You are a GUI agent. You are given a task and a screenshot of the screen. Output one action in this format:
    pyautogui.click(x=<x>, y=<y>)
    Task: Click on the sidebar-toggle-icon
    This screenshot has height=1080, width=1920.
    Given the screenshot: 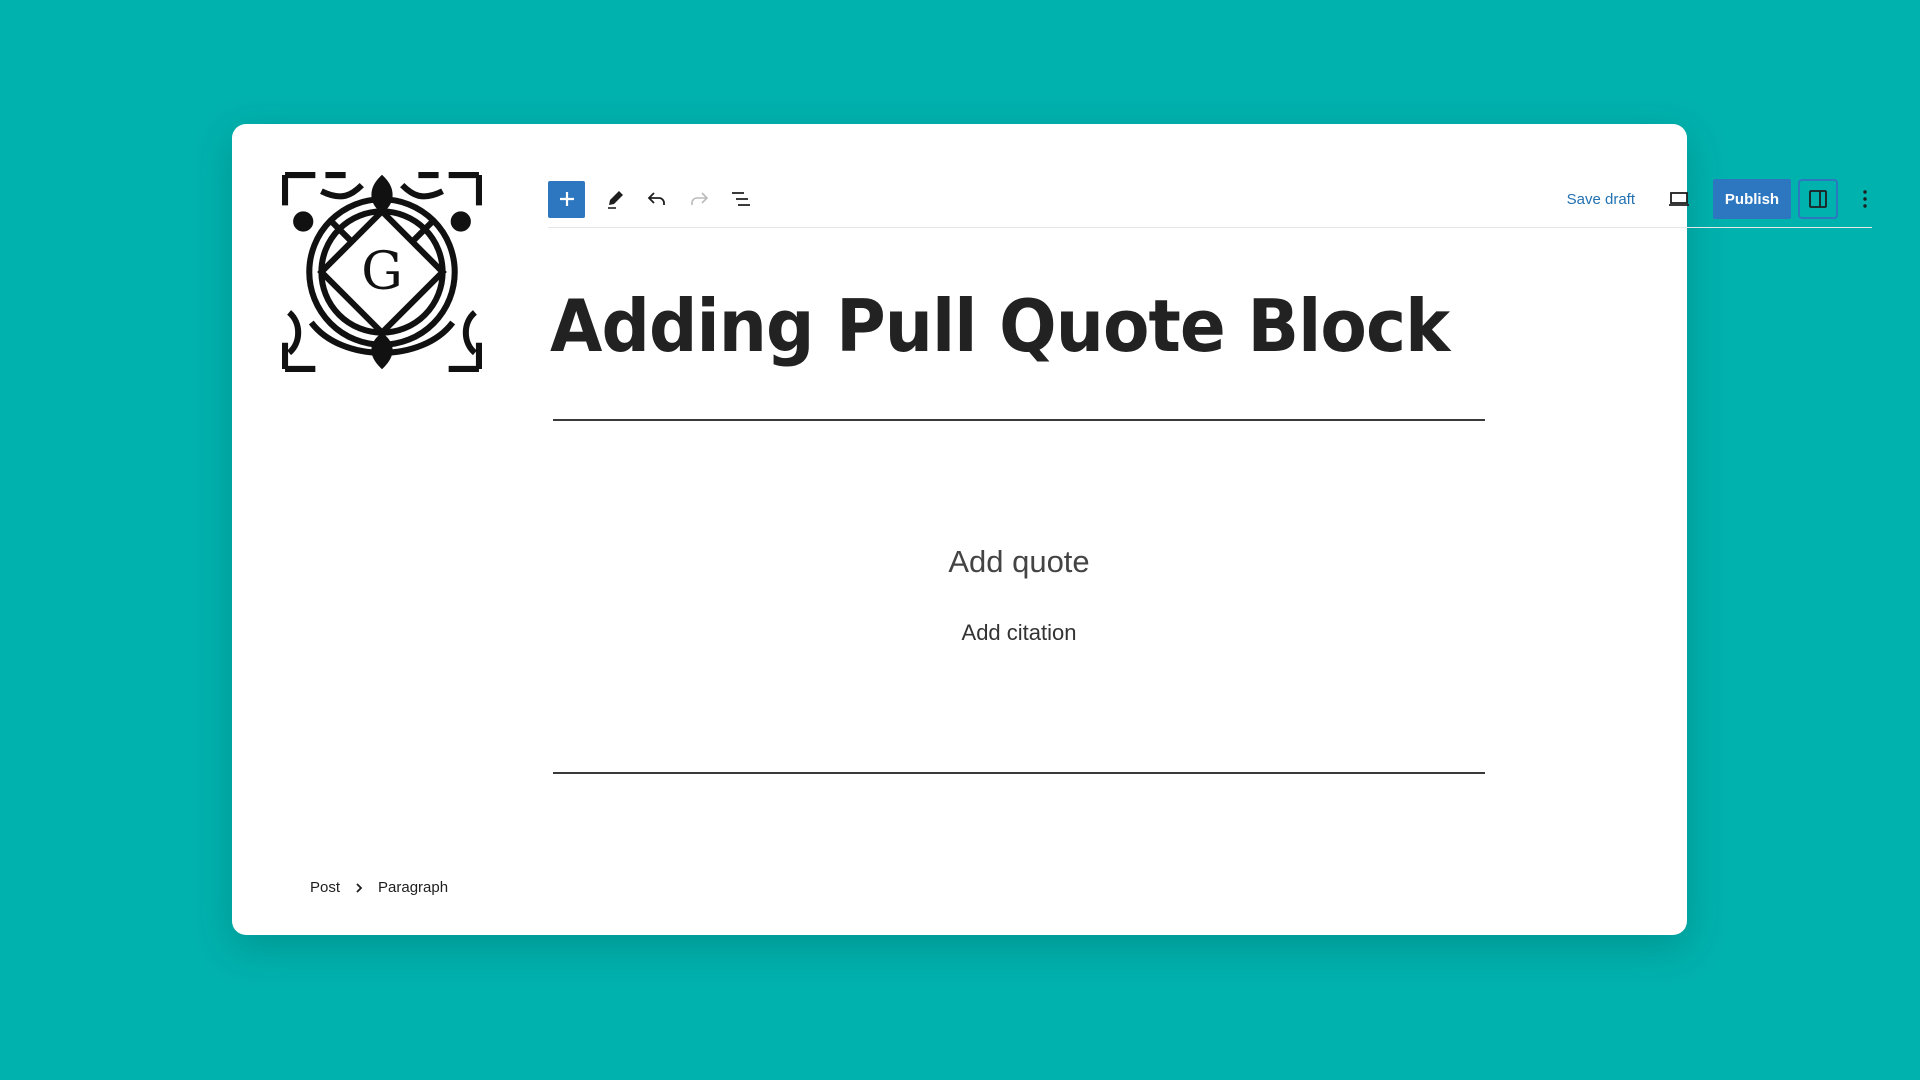 What is the action you would take?
    pyautogui.click(x=1818, y=199)
    